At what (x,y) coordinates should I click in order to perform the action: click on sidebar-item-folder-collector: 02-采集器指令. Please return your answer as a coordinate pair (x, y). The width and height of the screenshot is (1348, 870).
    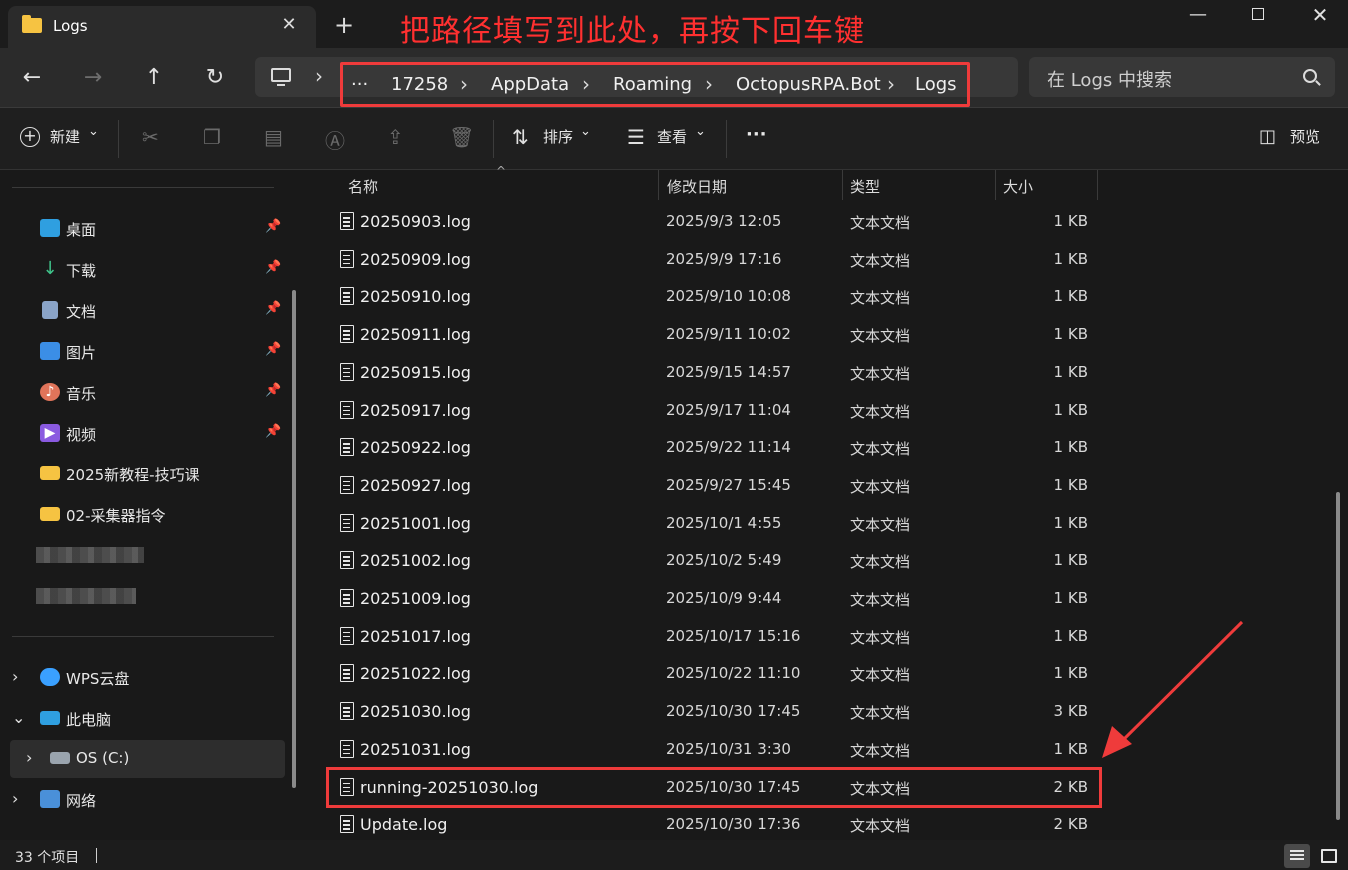
    Looking at the image, I should click on (142, 515).